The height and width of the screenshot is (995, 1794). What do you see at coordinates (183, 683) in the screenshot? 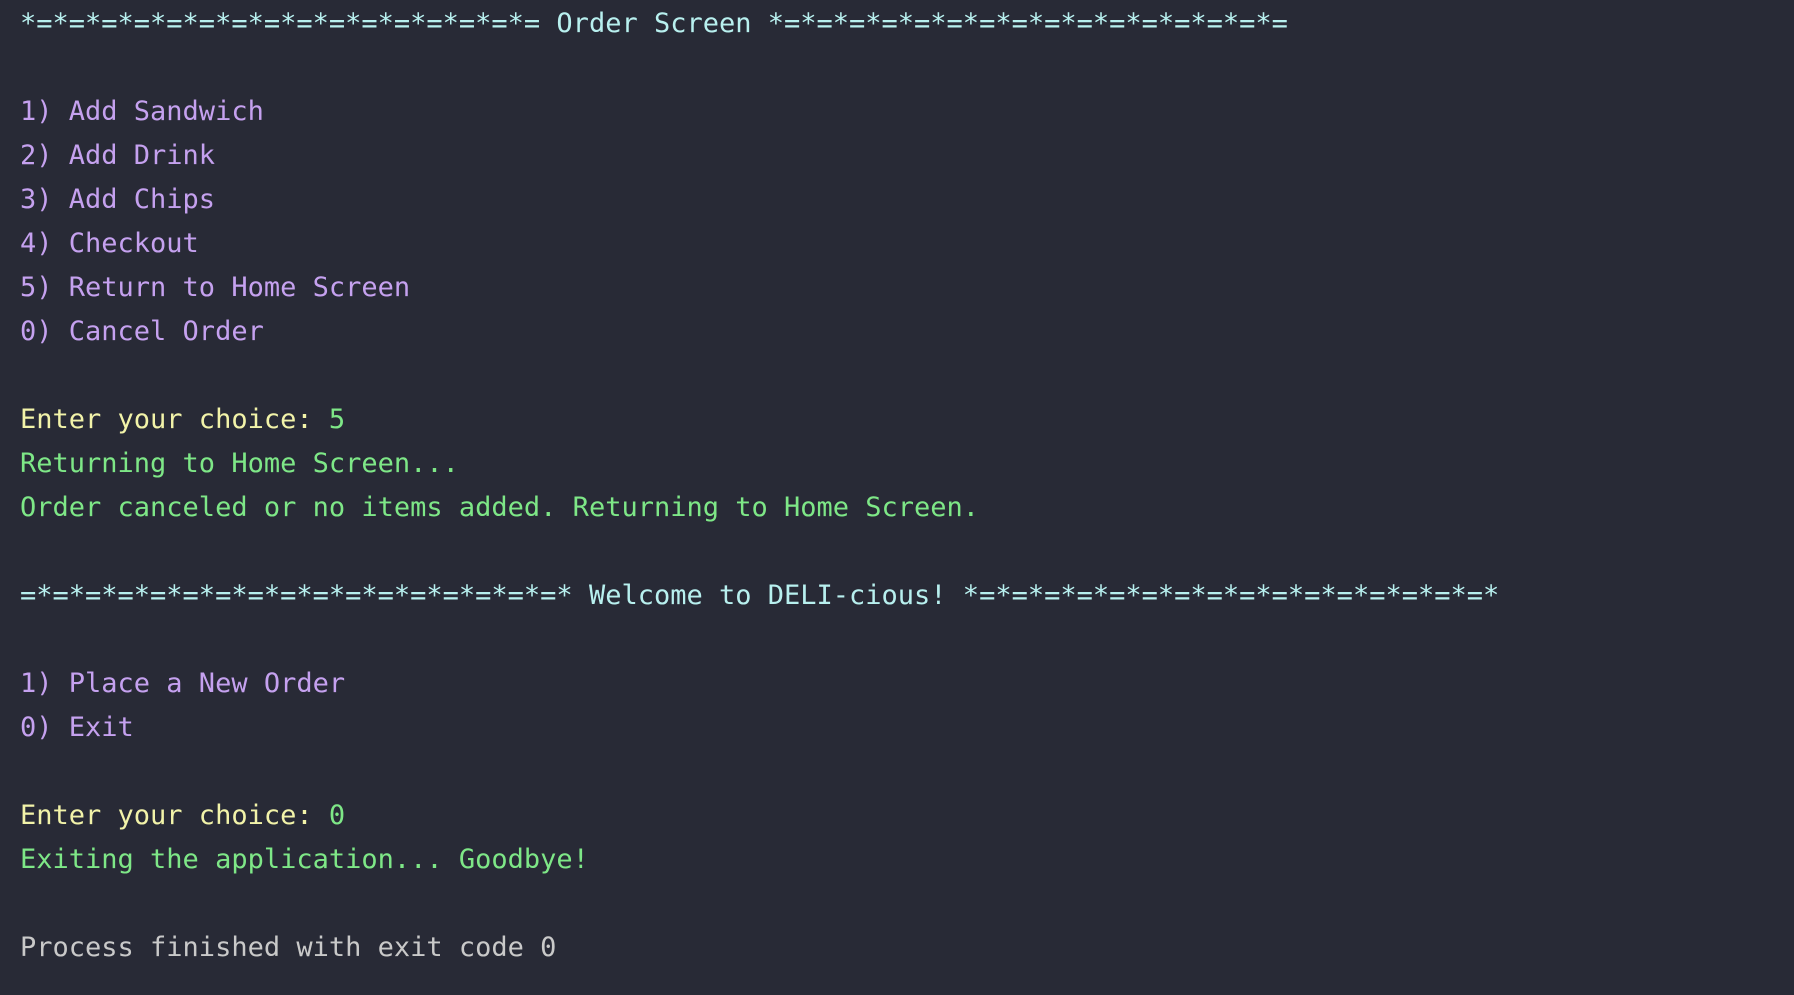
I see `home-option-place-order: 1) Place a New Order` at bounding box center [183, 683].